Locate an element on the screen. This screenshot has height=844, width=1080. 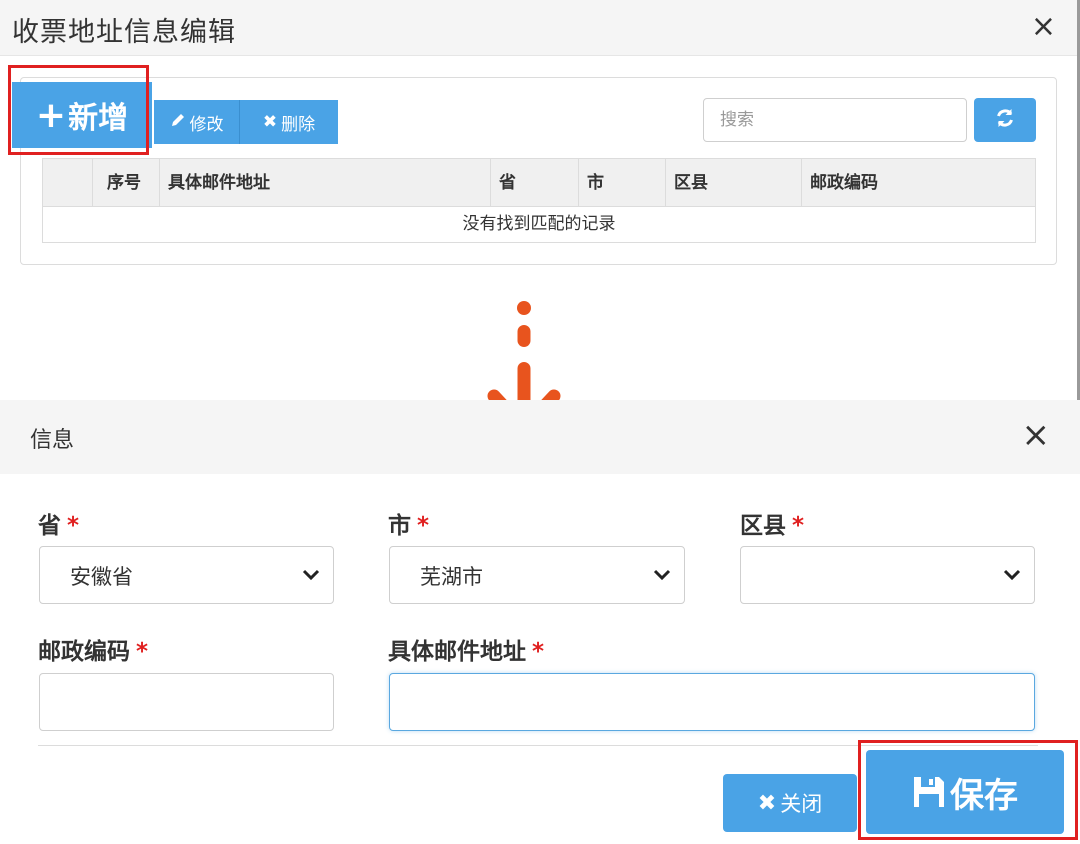
postcode-label: 邮政编码 * is located at coordinates (93, 649).